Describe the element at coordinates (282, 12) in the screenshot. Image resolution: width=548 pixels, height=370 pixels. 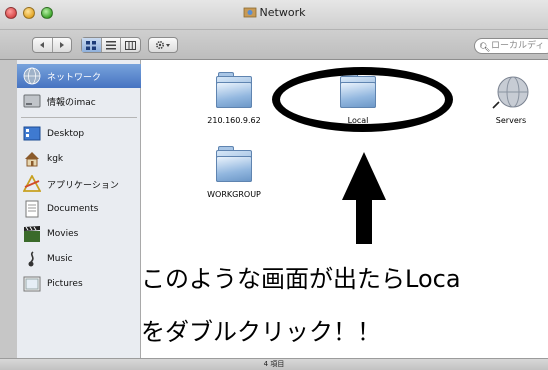
I see `window-title-text: Network` at that location.